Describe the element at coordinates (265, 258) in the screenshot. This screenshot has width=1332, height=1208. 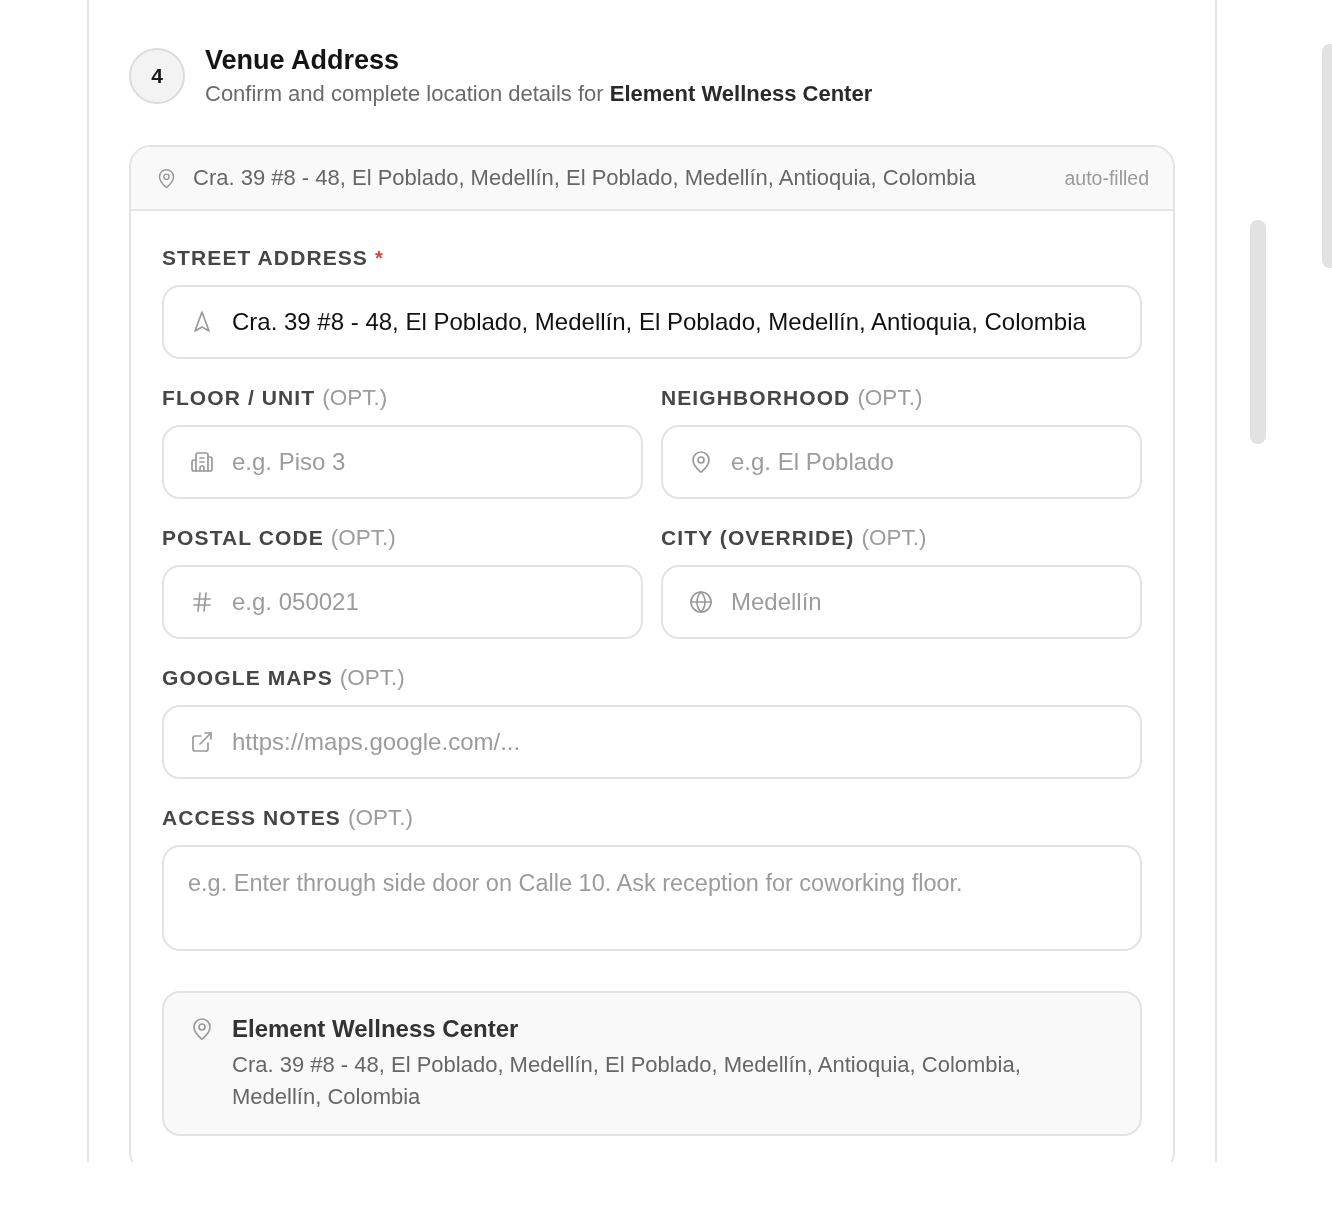
I see `field-label: STREET ADDRESS` at that location.